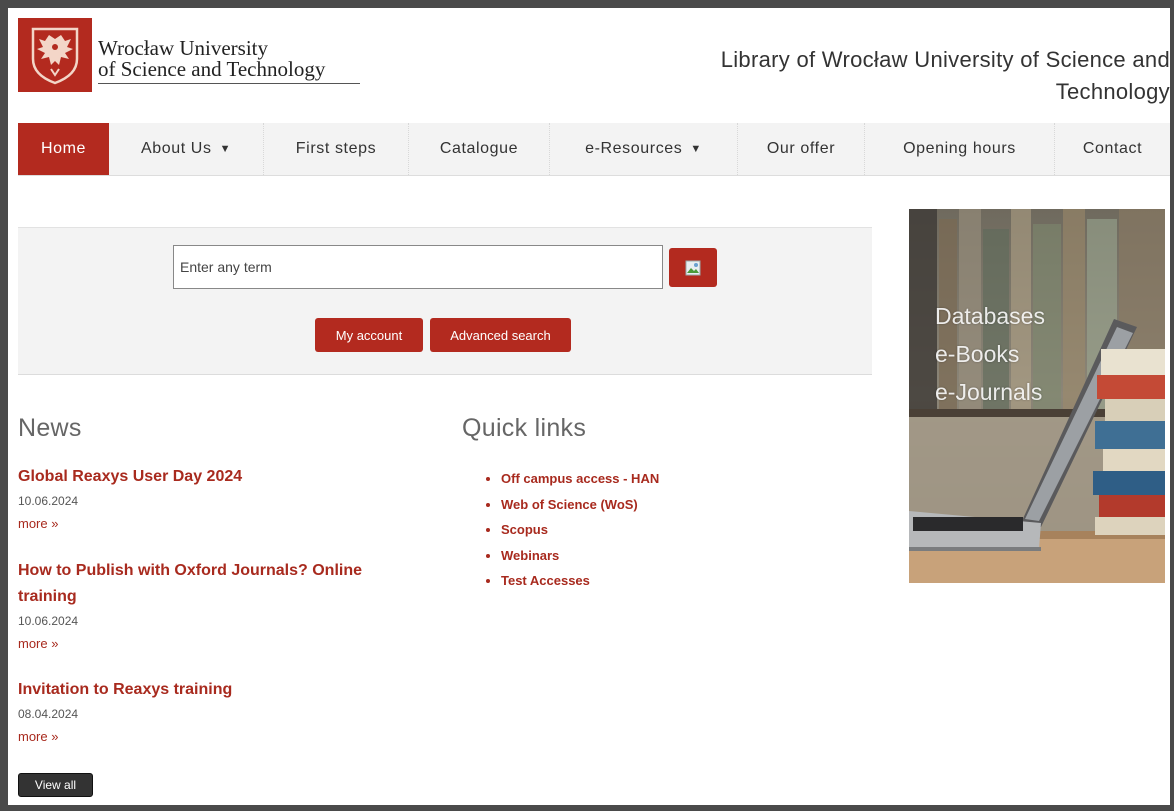 This screenshot has width=1174, height=811. What do you see at coordinates (55, 785) in the screenshot?
I see `view-all-button: View all` at bounding box center [55, 785].